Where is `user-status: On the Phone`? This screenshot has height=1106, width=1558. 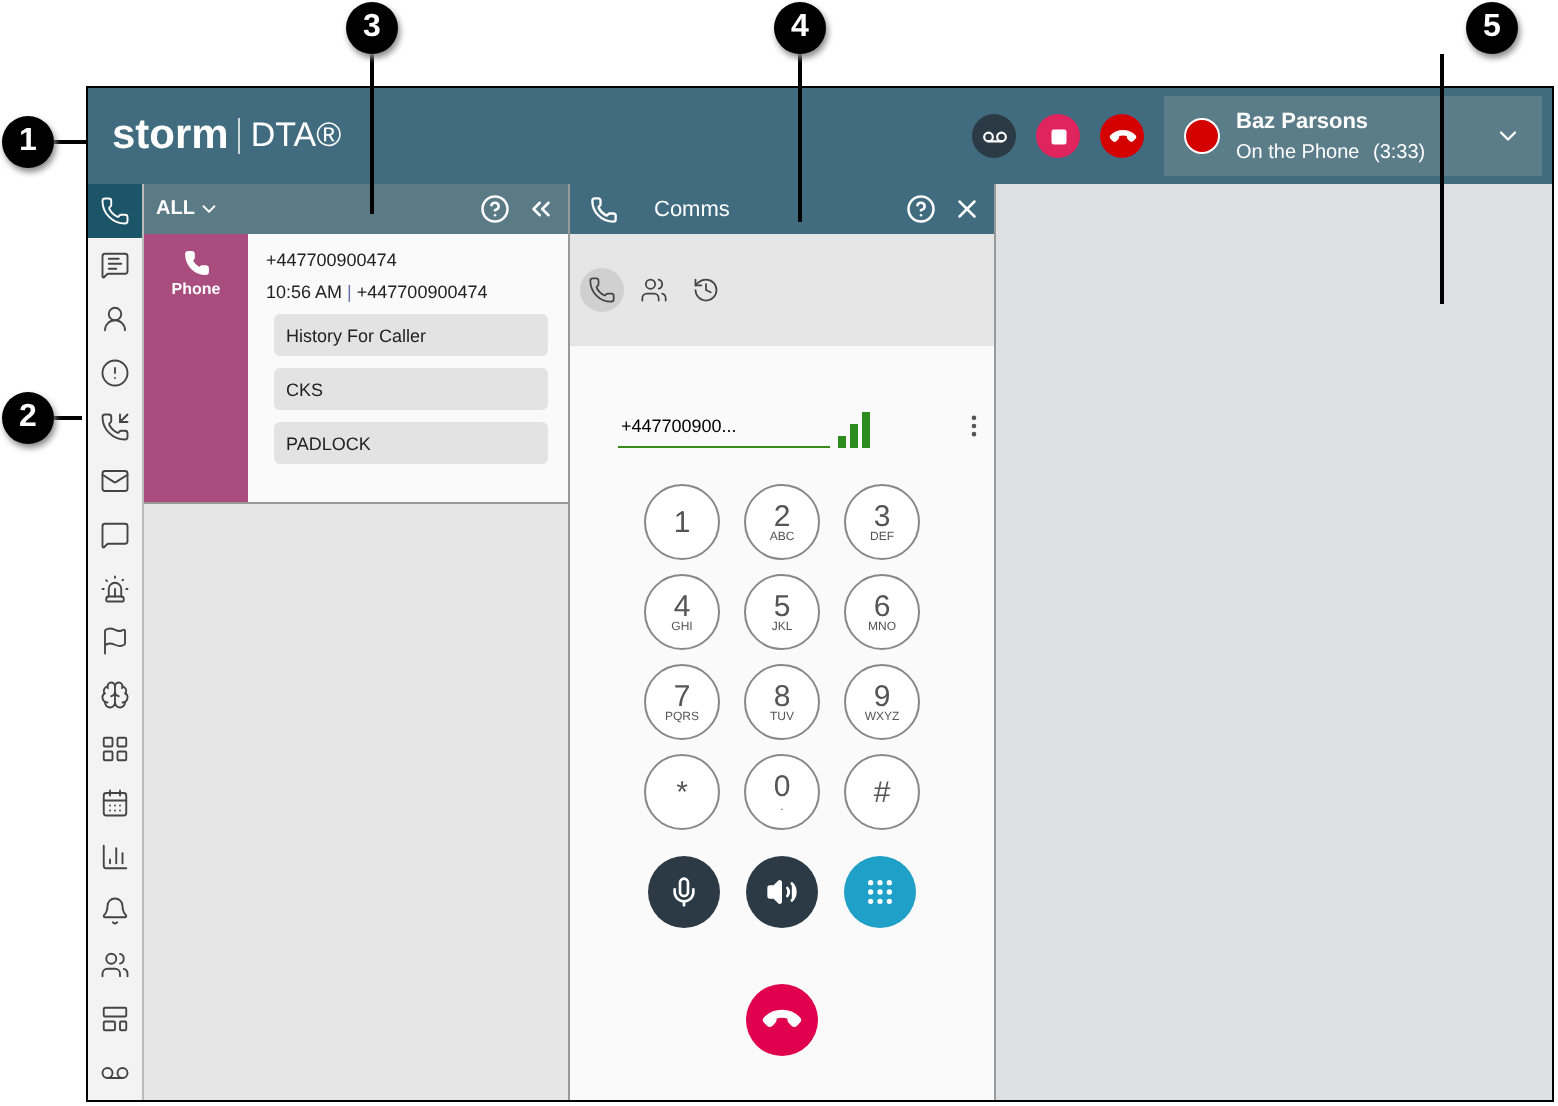 user-status: On the Phone is located at coordinates (1298, 152).